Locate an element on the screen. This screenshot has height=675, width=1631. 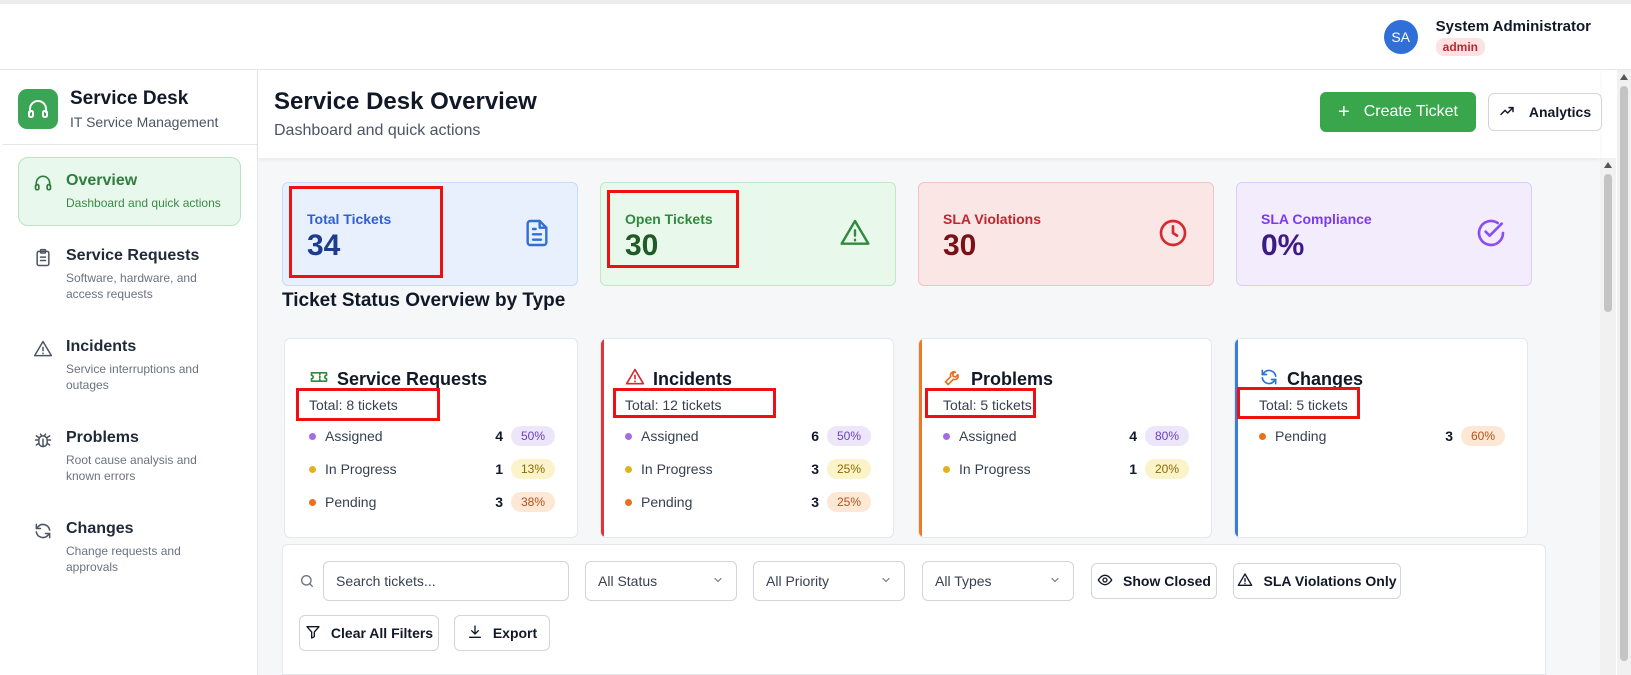
status-percent: 13% is located at coordinates (533, 469).